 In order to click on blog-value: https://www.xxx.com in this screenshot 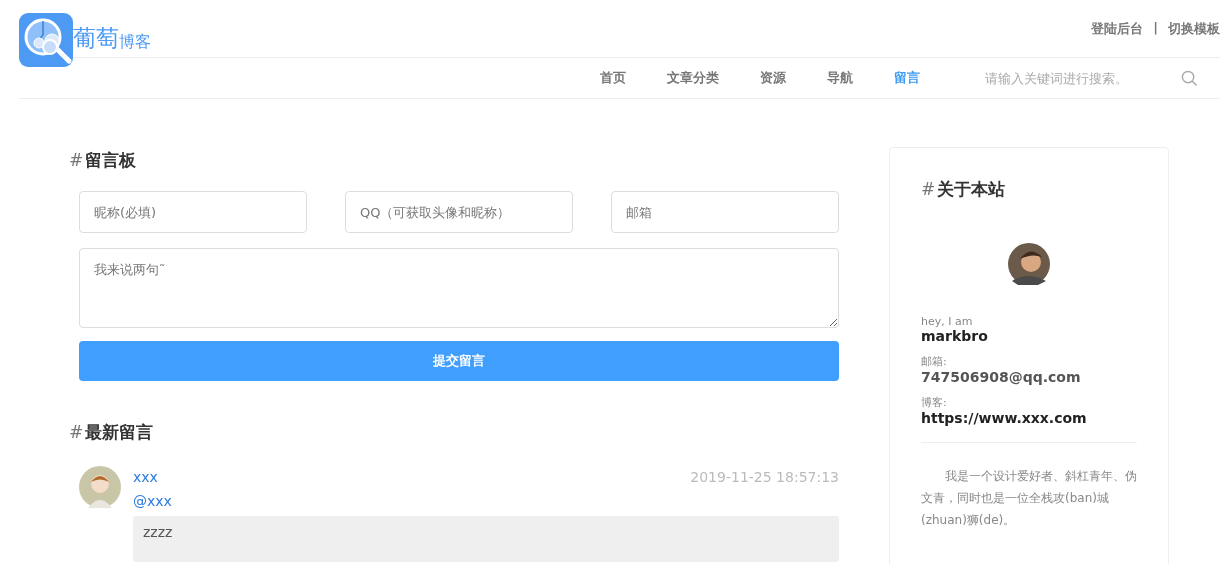, I will do `click(1004, 418)`.